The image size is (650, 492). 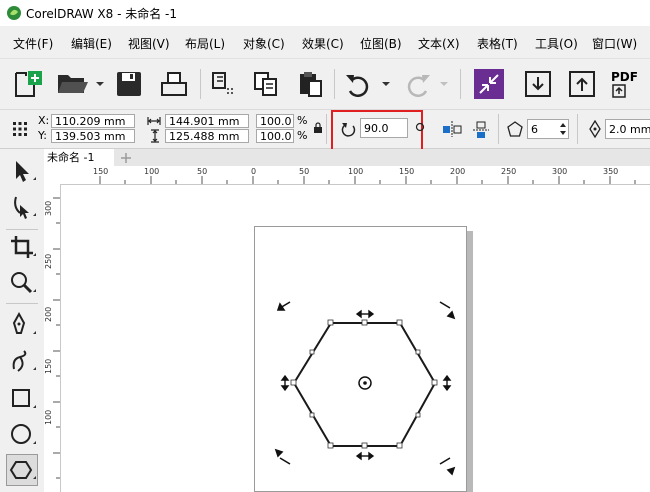 What do you see at coordinates (595, 129) in the screenshot?
I see `outline-pen-icon` at bounding box center [595, 129].